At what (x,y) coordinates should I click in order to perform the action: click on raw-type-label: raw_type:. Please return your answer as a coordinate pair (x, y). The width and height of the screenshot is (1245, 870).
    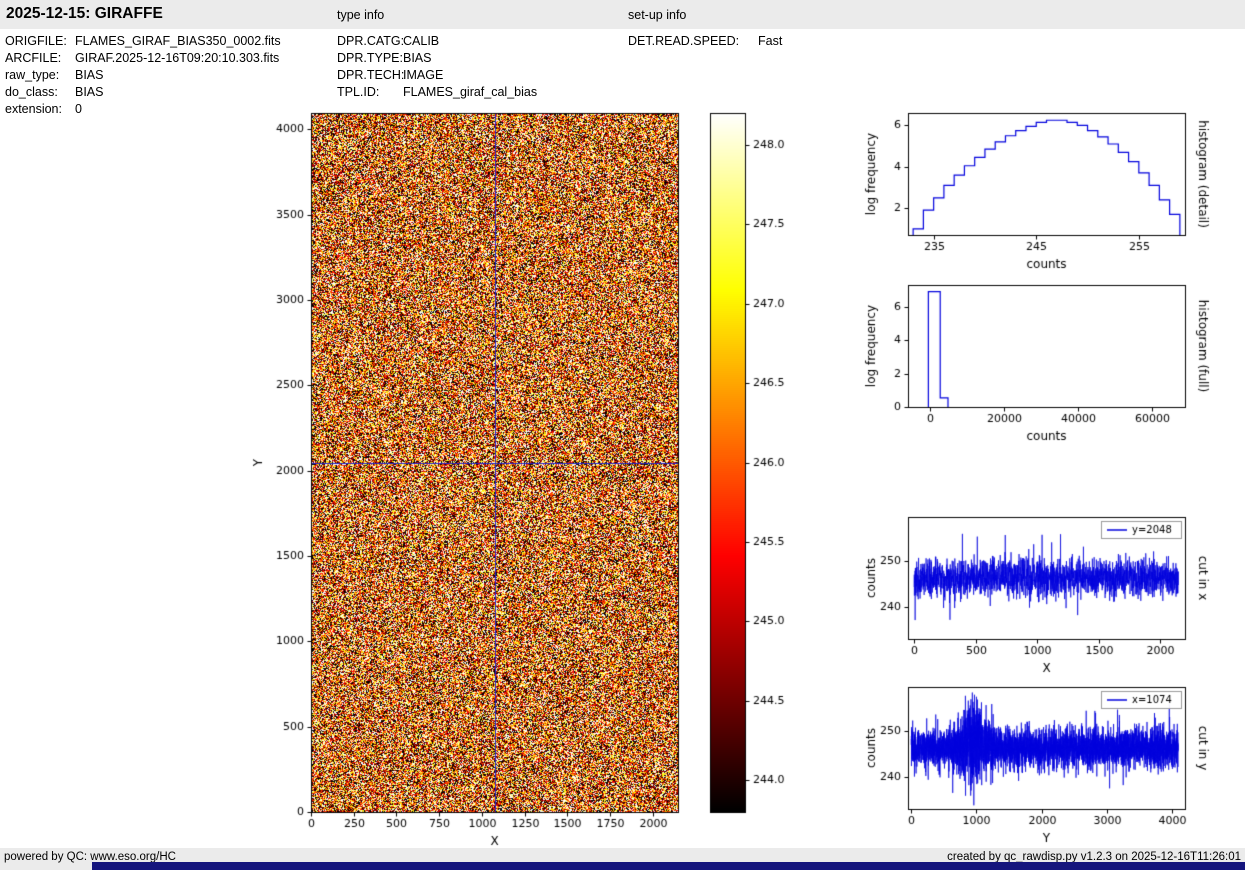
    Looking at the image, I should click on (32, 75).